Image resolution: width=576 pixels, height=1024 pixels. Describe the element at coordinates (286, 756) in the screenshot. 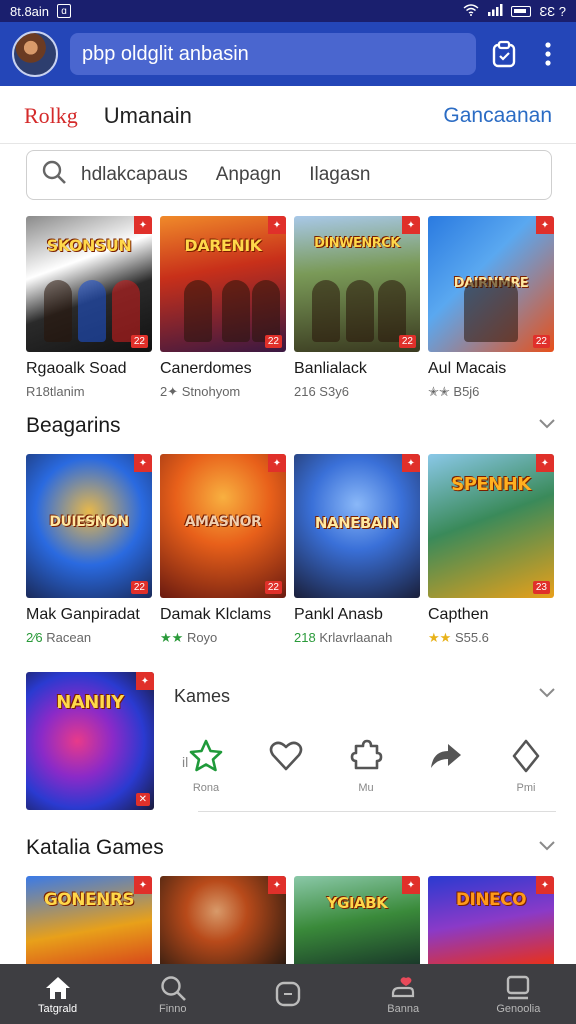

I see `heart-icon` at that location.